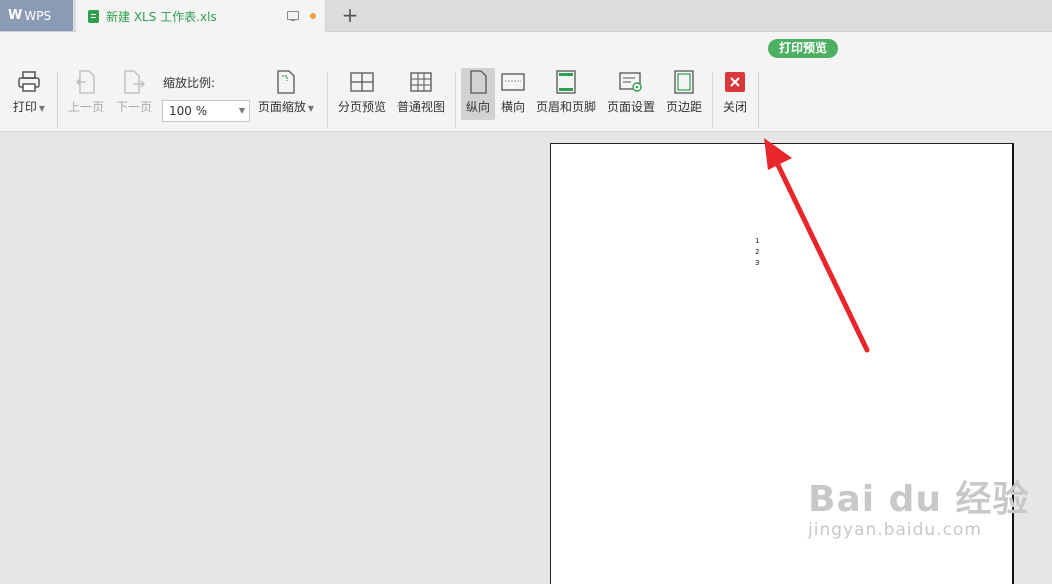 The image size is (1052, 584). What do you see at coordinates (895, 530) in the screenshot?
I see `watermark-url: jingyan.baidu.com` at bounding box center [895, 530].